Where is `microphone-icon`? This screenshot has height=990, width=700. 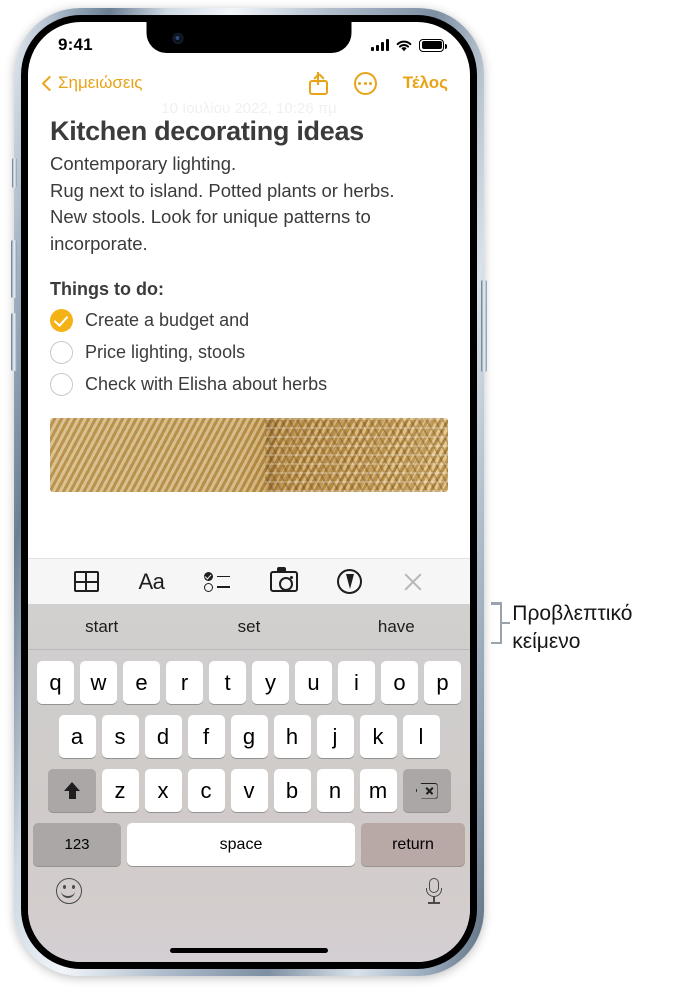
microphone-icon is located at coordinates (434, 891).